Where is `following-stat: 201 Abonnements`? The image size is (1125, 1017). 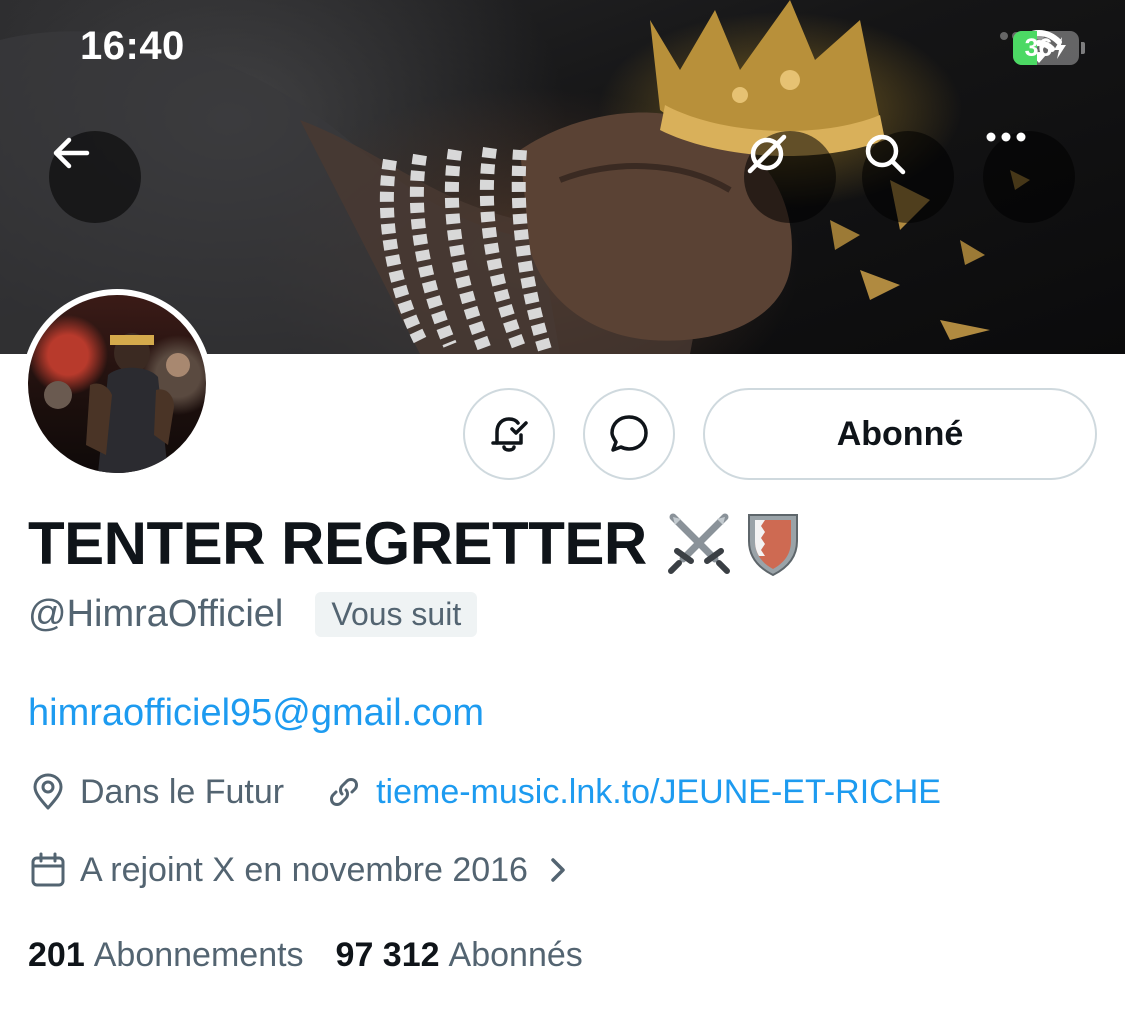 following-stat: 201 Abonnements is located at coordinates (166, 955).